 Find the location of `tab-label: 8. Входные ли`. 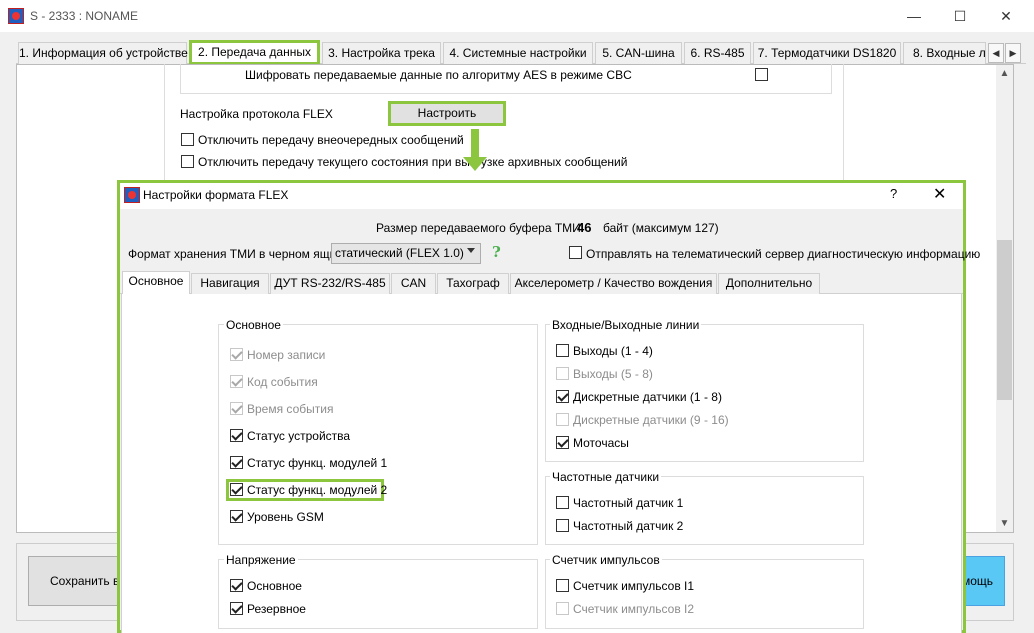

tab-label: 8. Входные ли is located at coordinates (949, 53).